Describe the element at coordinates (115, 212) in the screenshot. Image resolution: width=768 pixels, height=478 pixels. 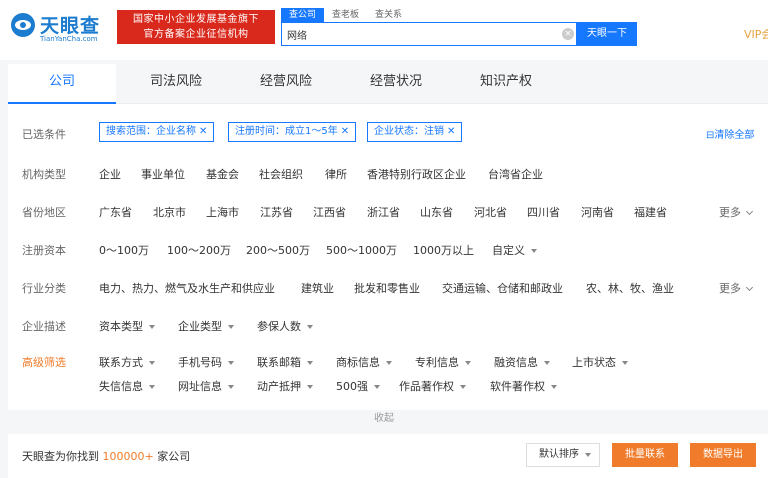
I see `province-option: 广东省` at that location.